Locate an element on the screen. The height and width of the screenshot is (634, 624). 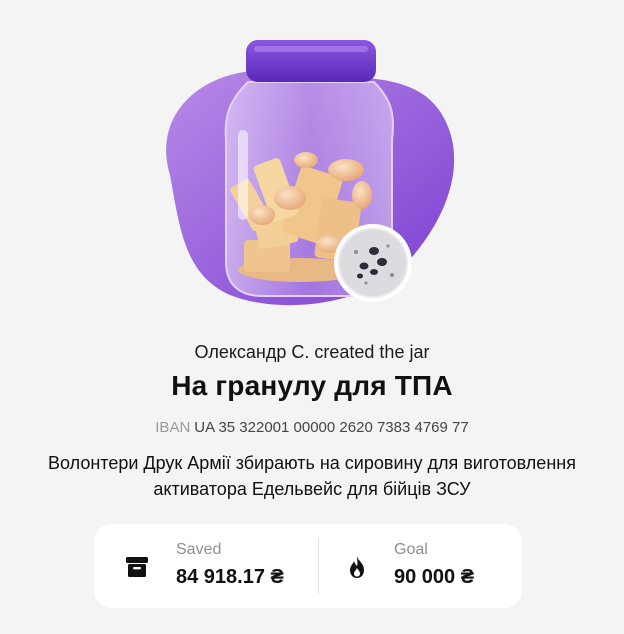
goal-label: Goal is located at coordinates (411, 549).